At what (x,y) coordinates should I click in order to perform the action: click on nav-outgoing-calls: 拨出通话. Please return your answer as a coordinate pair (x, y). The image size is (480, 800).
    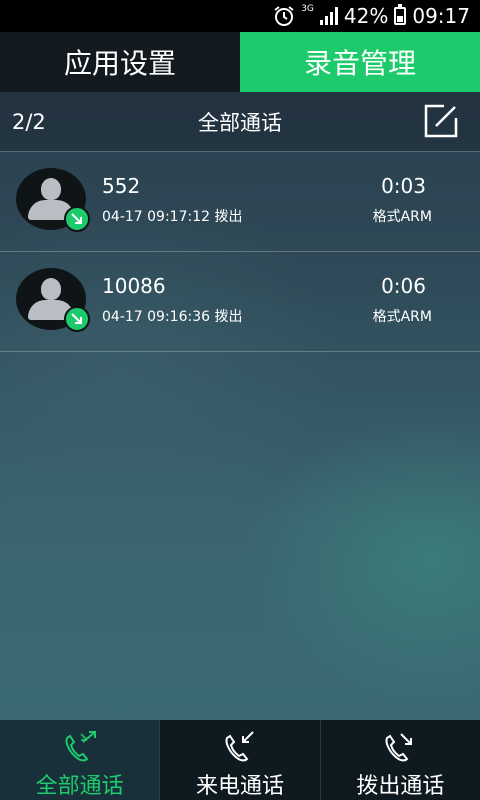
    Looking at the image, I should click on (399, 760).